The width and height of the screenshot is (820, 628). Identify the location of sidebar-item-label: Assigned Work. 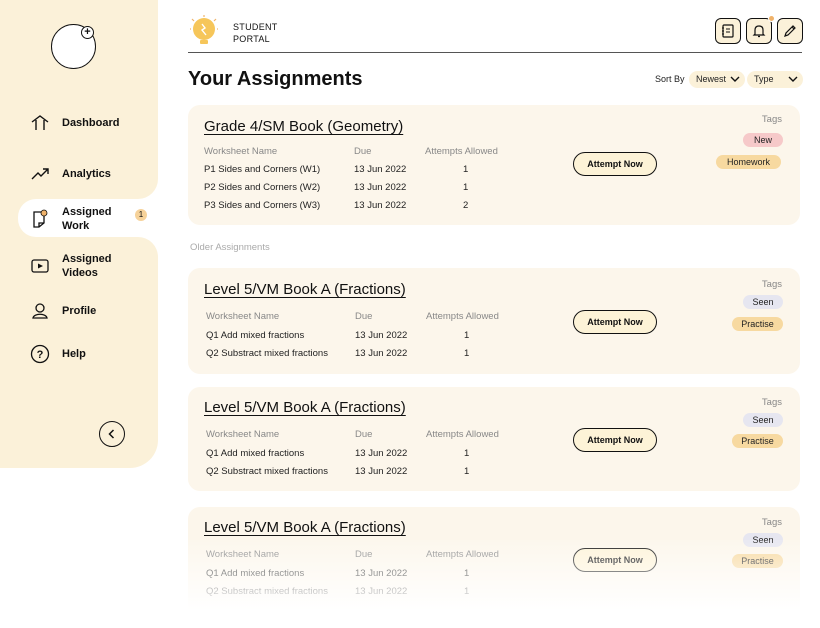
(87, 219).